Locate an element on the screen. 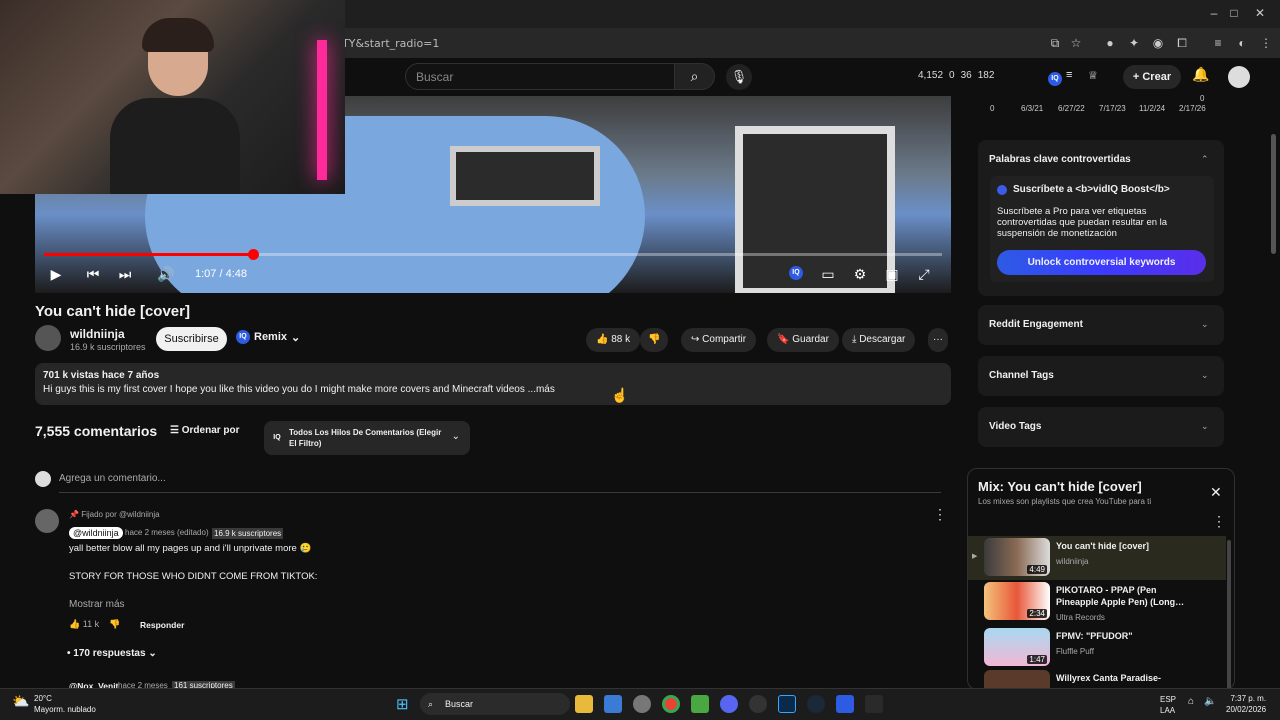  bookmark-star-icon: ☆ is located at coordinates (1076, 43).